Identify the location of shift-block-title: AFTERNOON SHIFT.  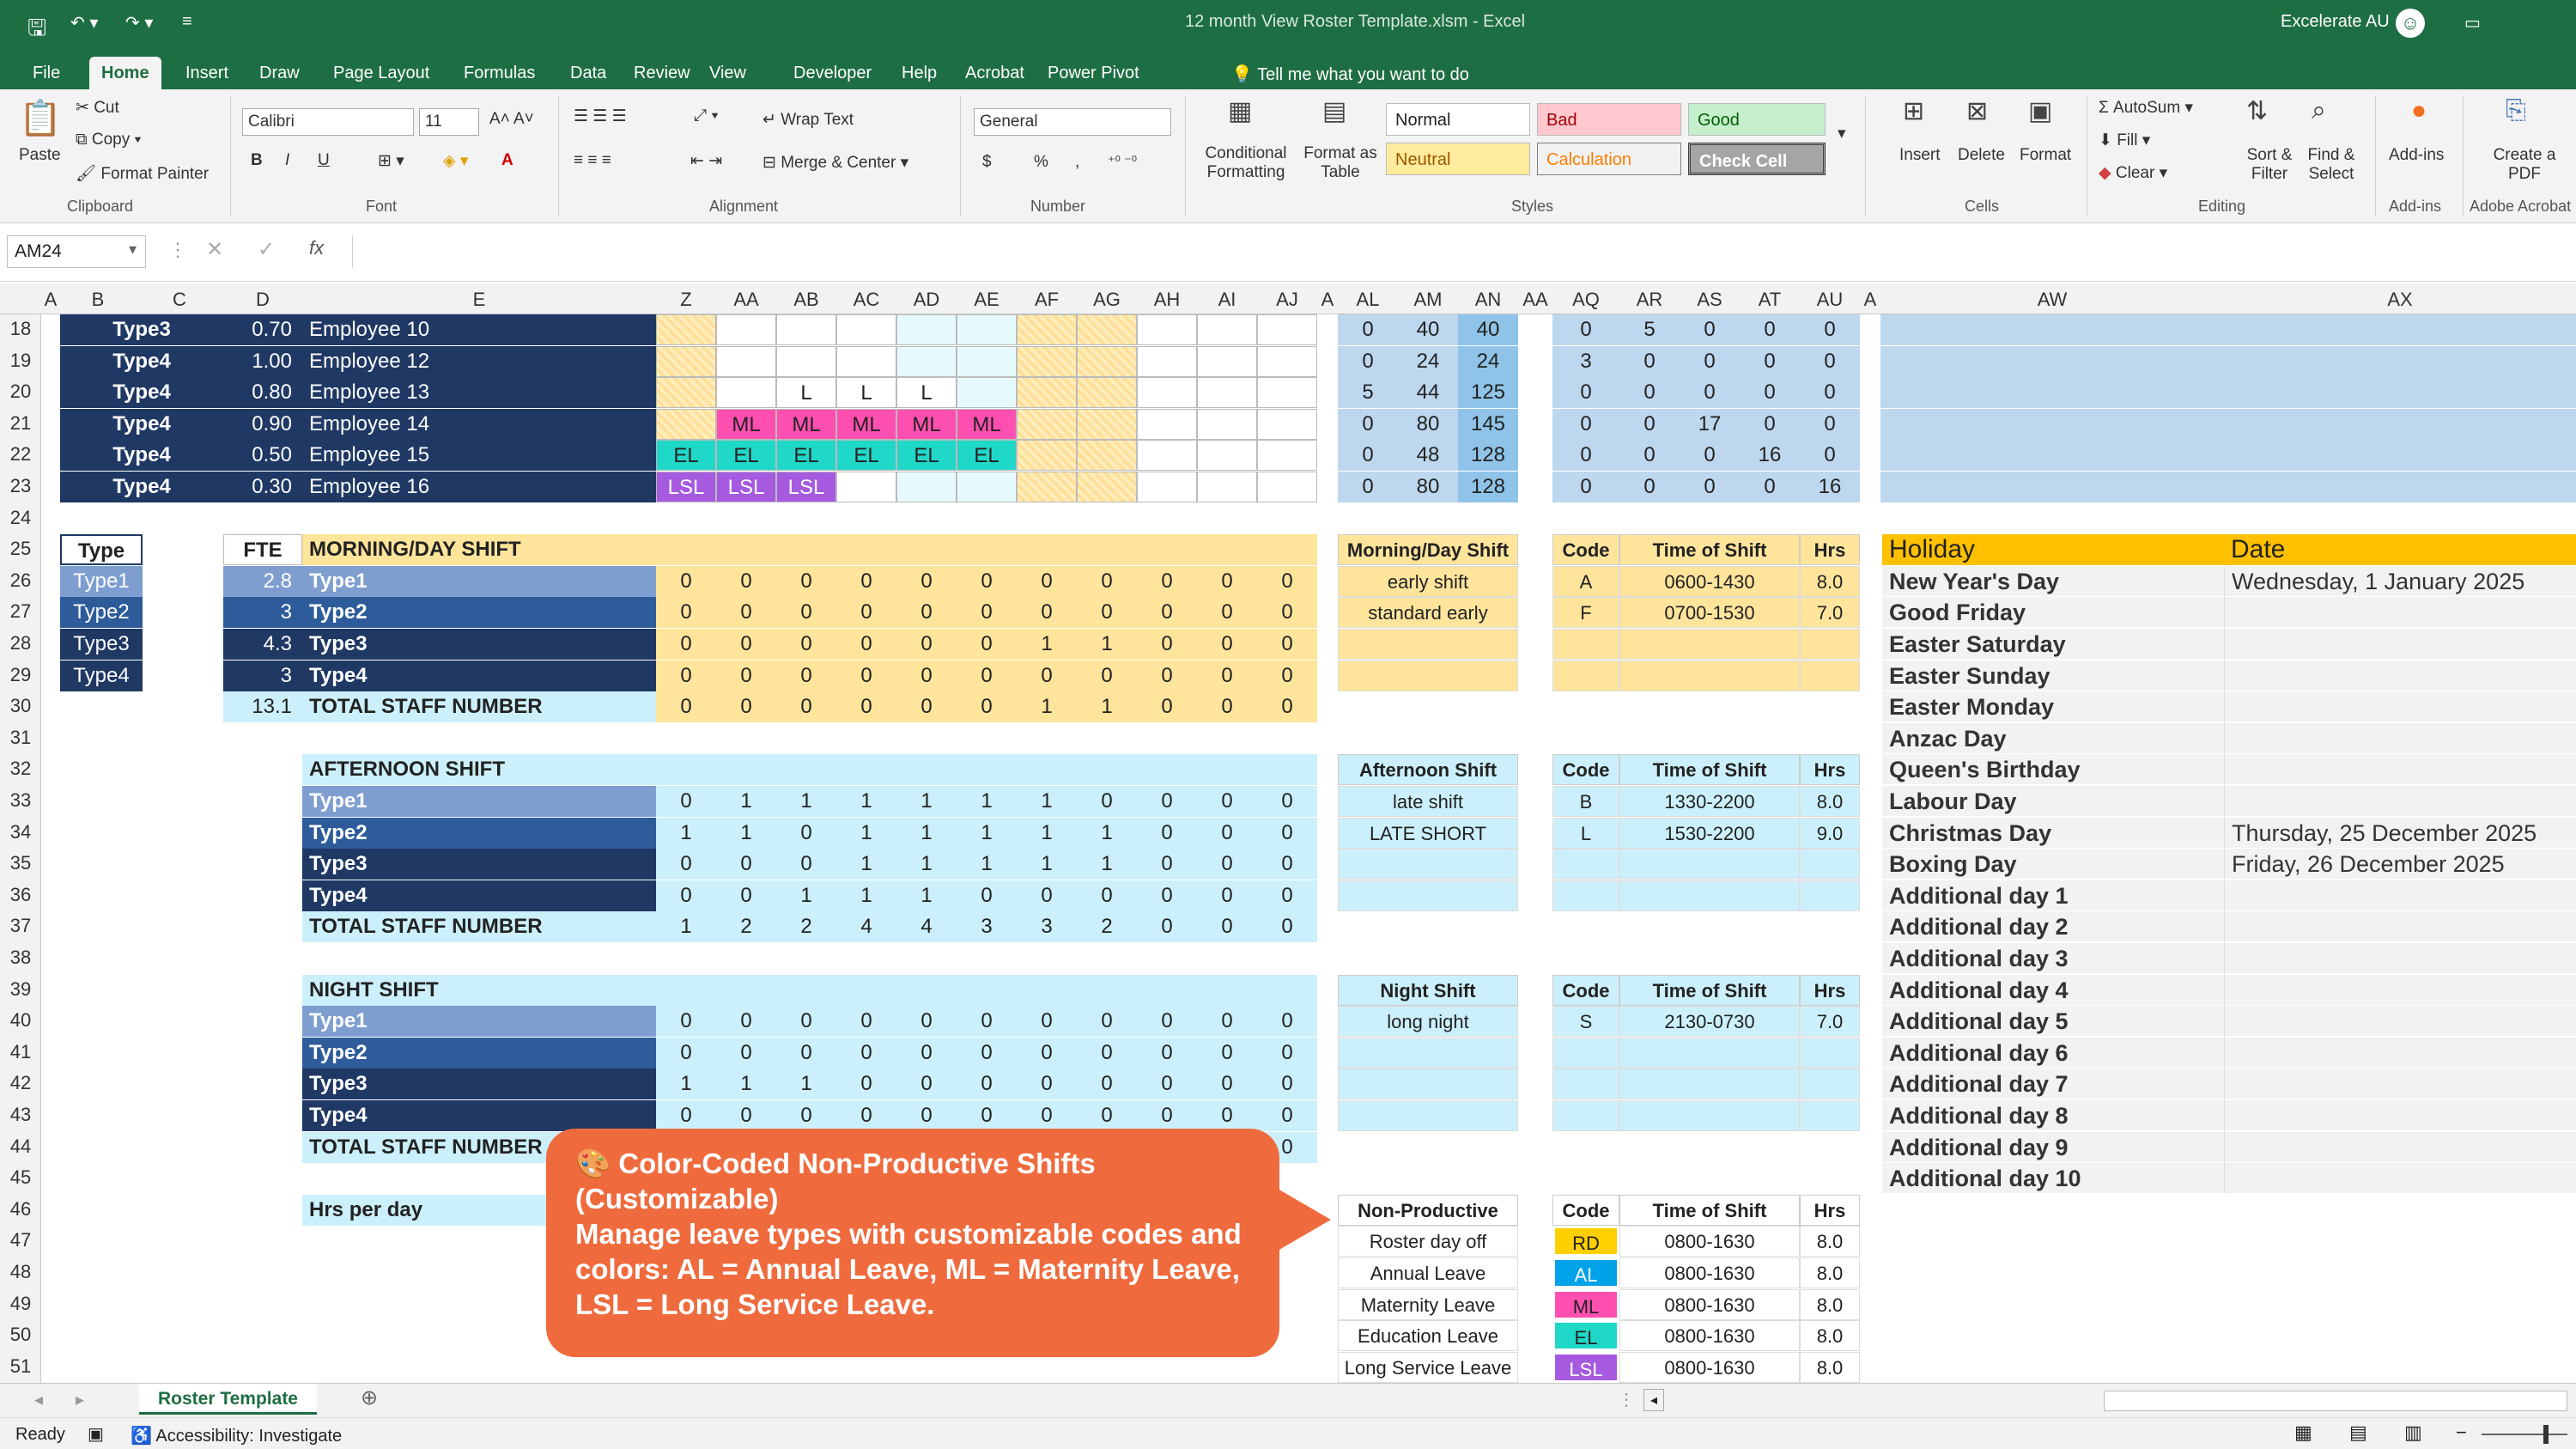
(810, 770).